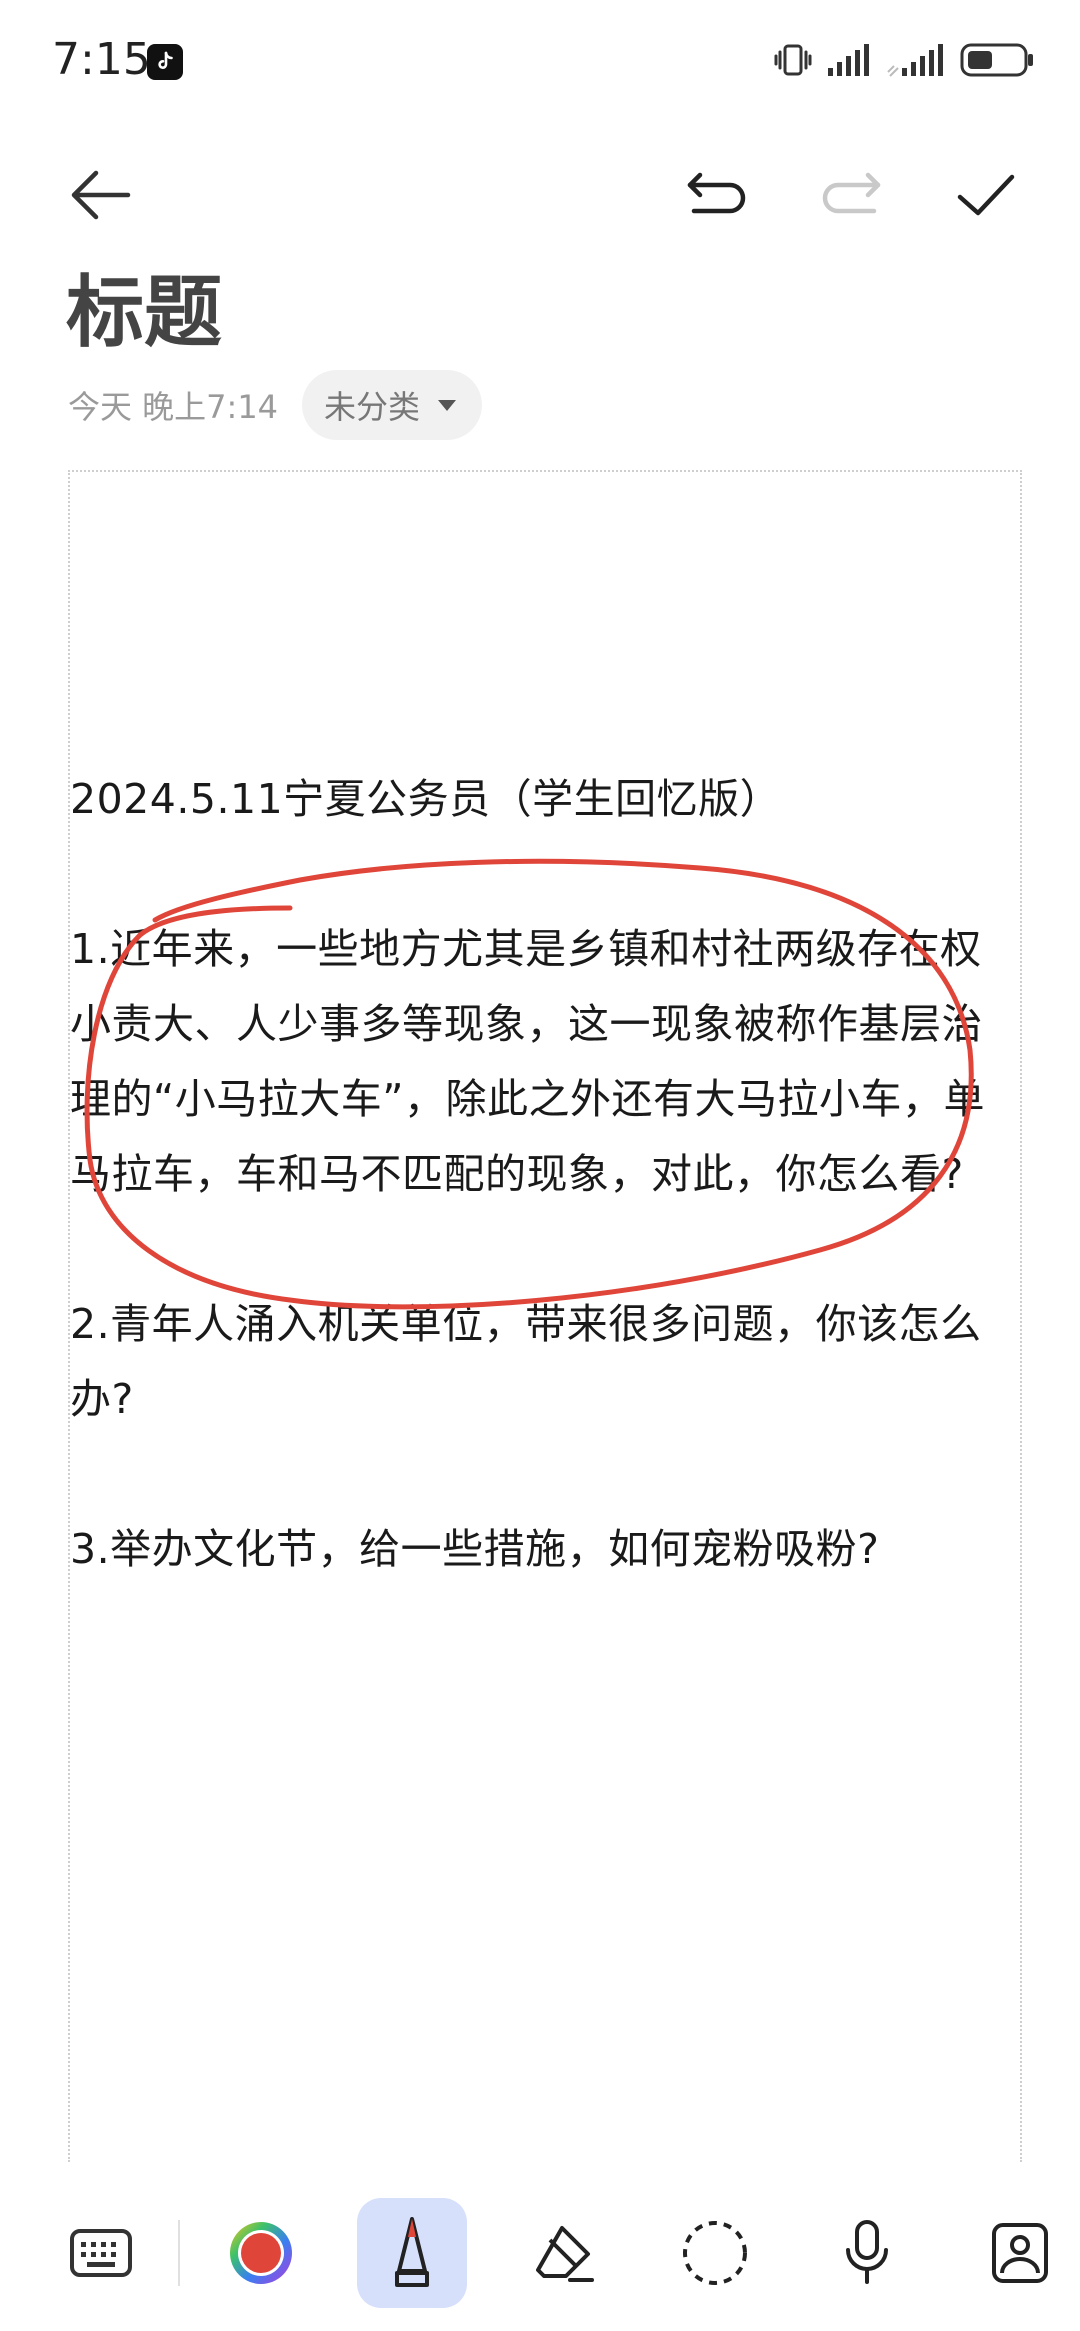  I want to click on eraser-icon, so click(565, 2254).